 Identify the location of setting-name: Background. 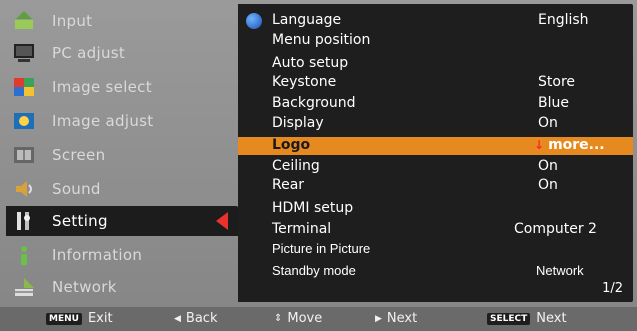
(314, 103).